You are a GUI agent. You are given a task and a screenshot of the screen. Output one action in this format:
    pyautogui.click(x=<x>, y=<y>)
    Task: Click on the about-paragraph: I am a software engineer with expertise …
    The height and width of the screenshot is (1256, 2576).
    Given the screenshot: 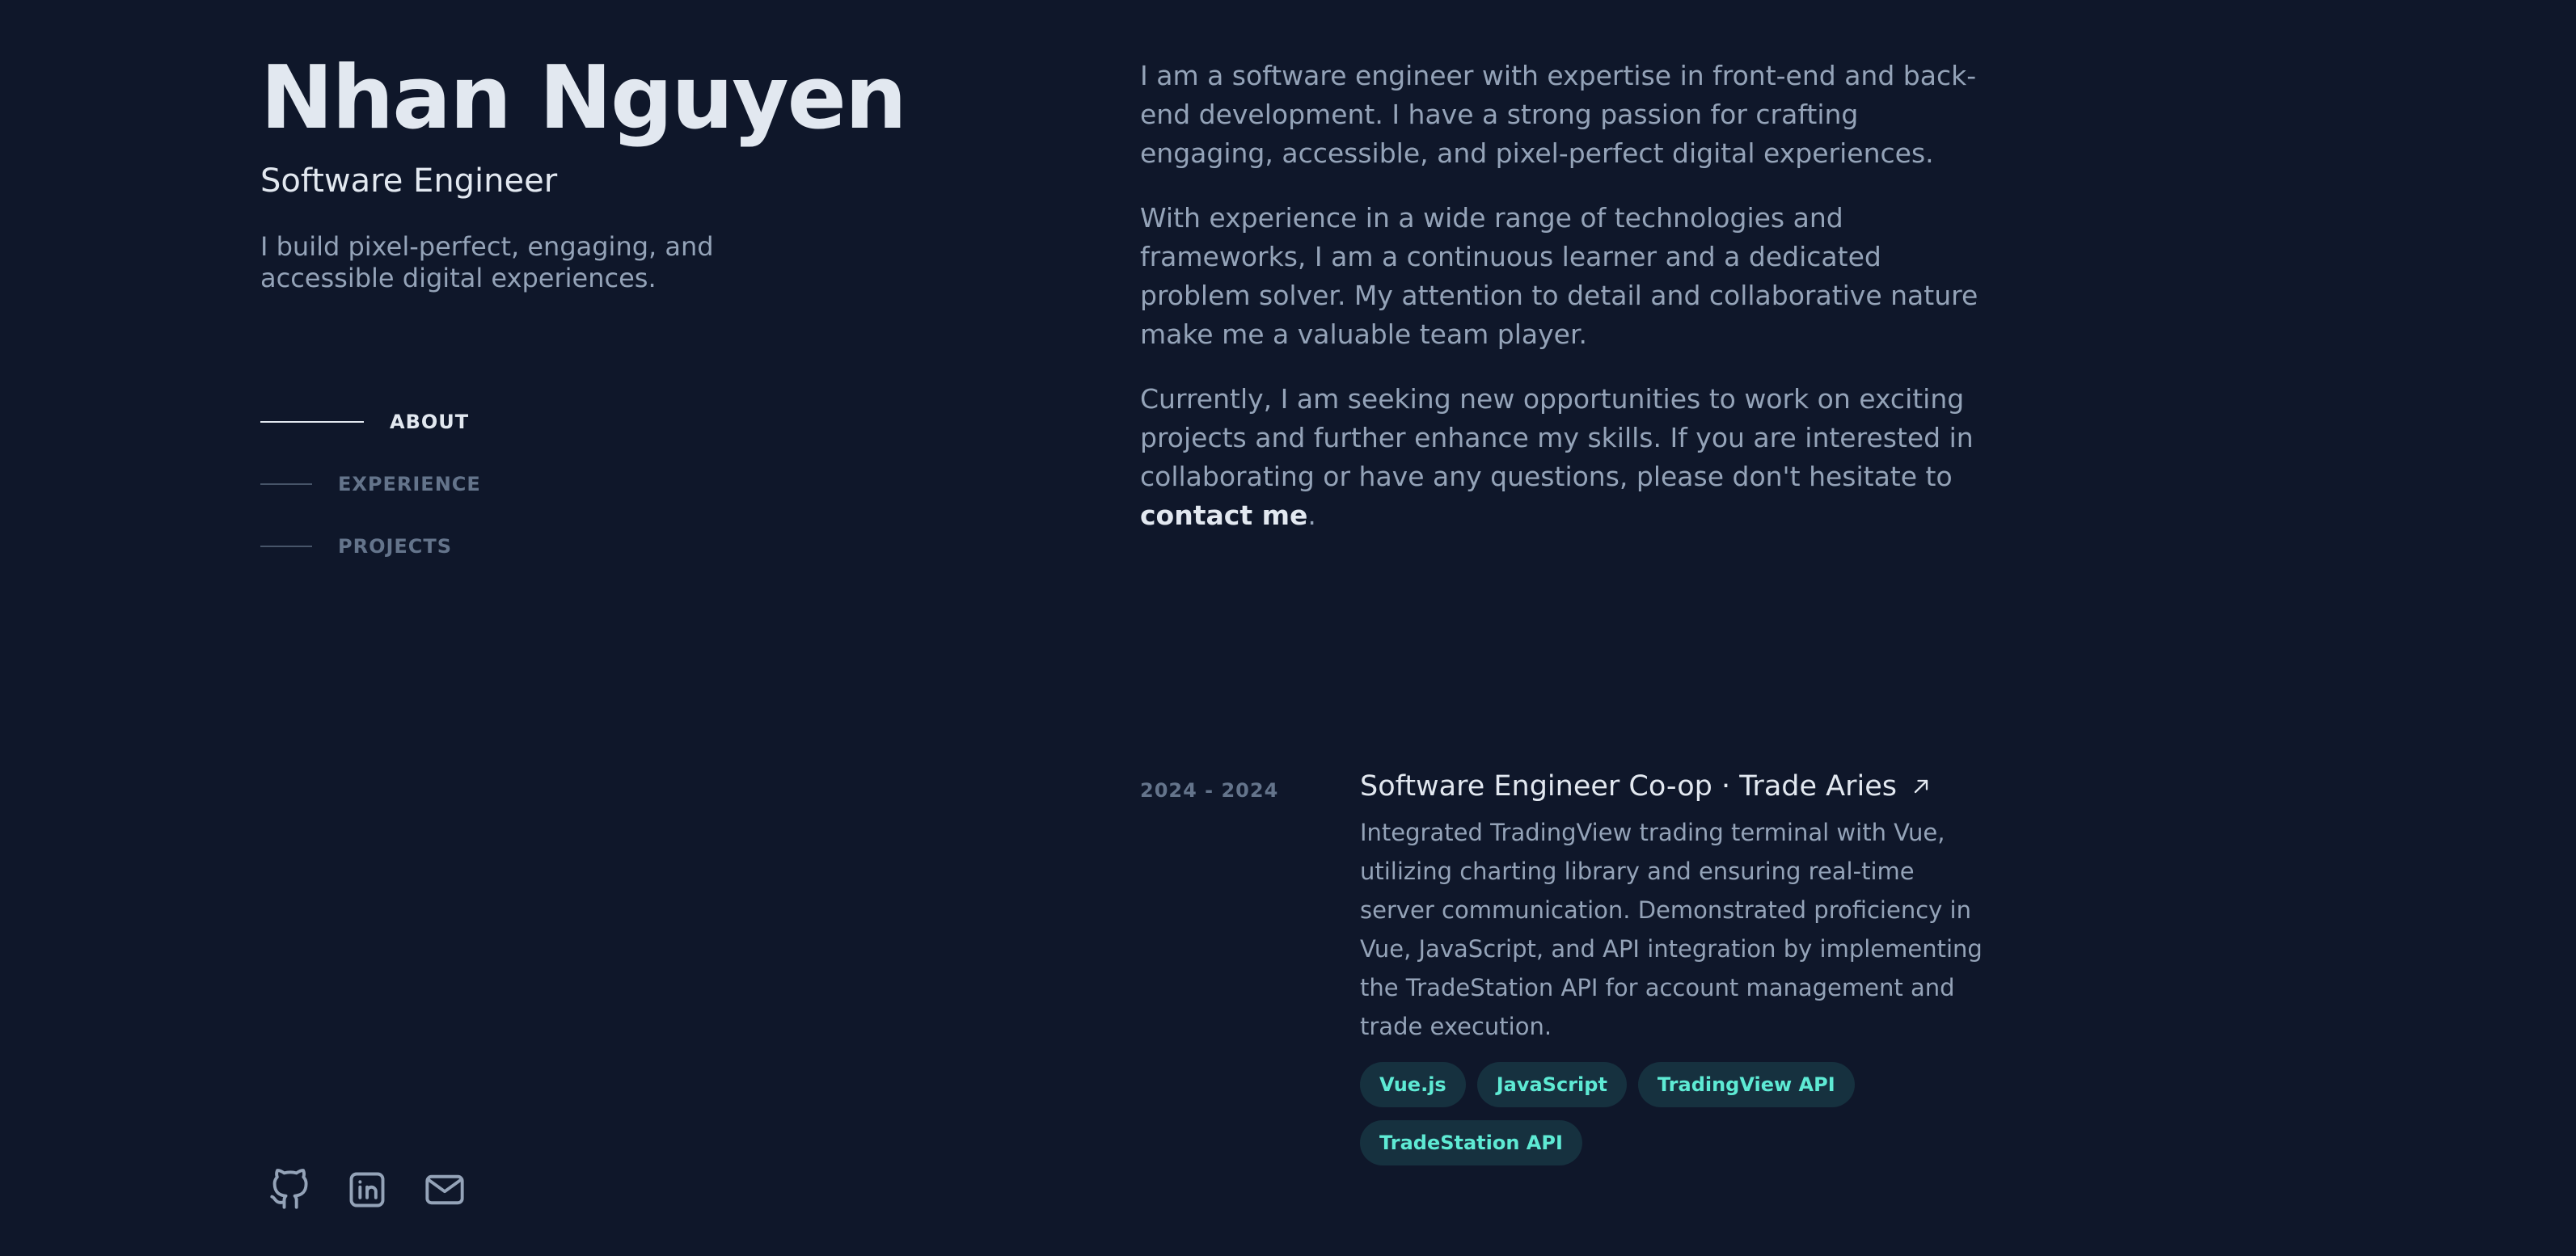 What is the action you would take?
    pyautogui.click(x=1558, y=114)
    